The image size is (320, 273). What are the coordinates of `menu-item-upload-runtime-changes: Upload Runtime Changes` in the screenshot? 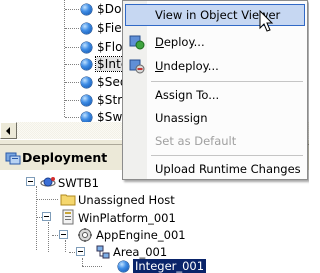 It's located at (215, 169).